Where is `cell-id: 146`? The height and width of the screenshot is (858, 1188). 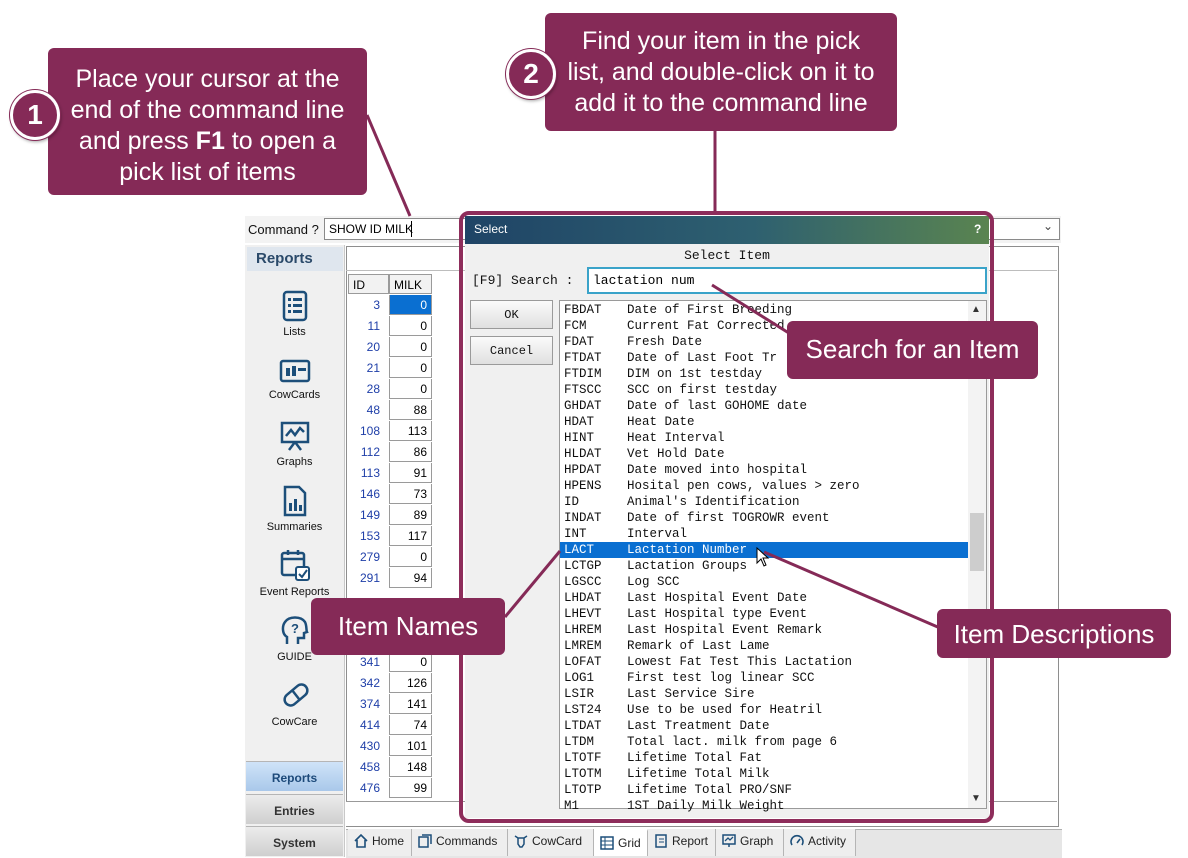
cell-id: 146 is located at coordinates (366, 494).